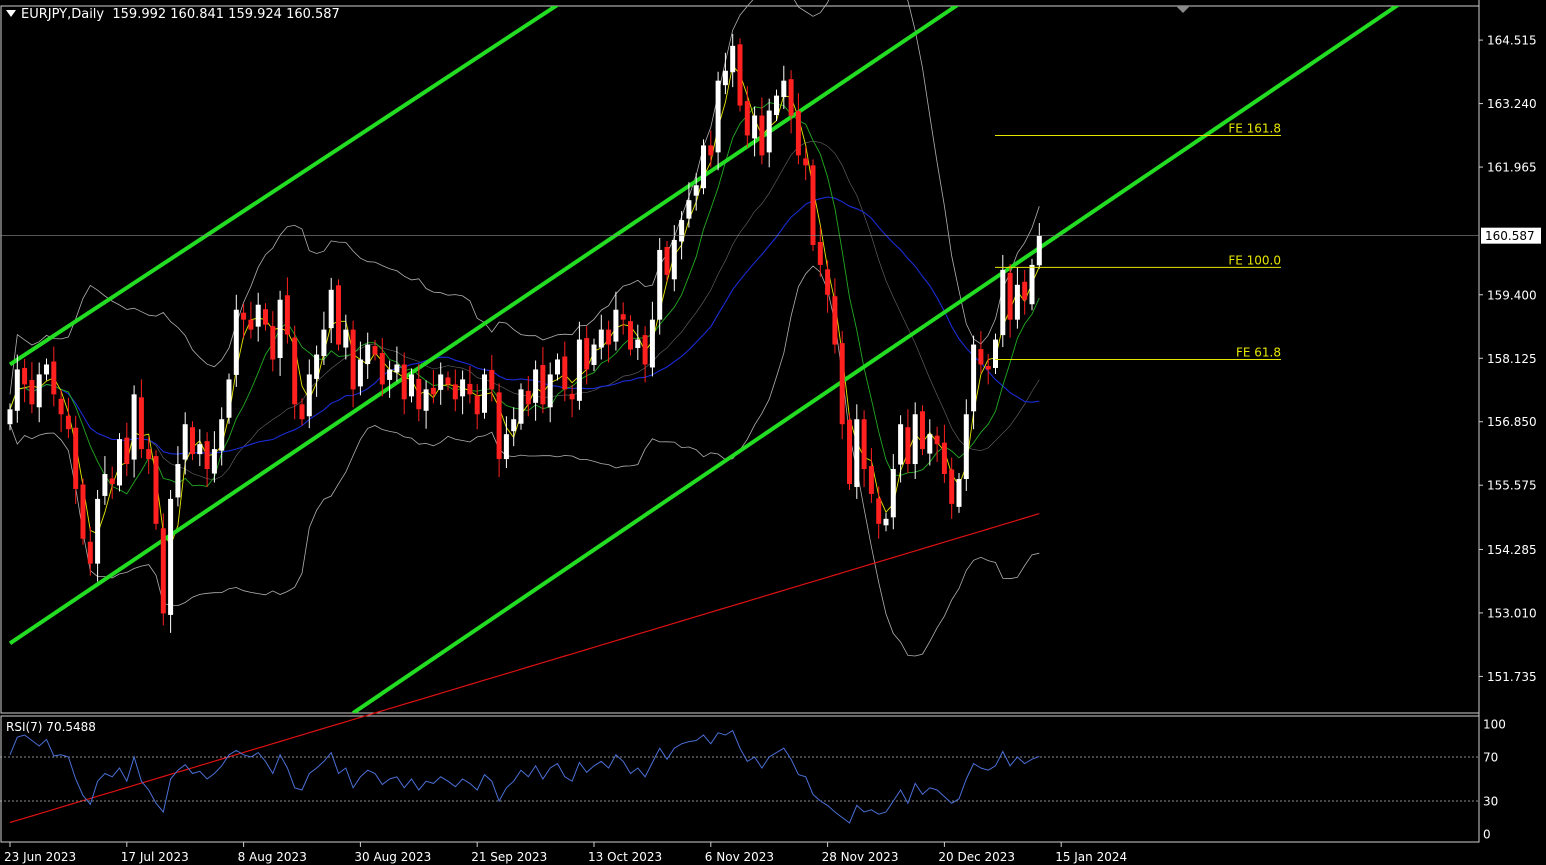 The height and width of the screenshot is (865, 1546). I want to click on y-tick-label: 164.515, so click(1512, 41).